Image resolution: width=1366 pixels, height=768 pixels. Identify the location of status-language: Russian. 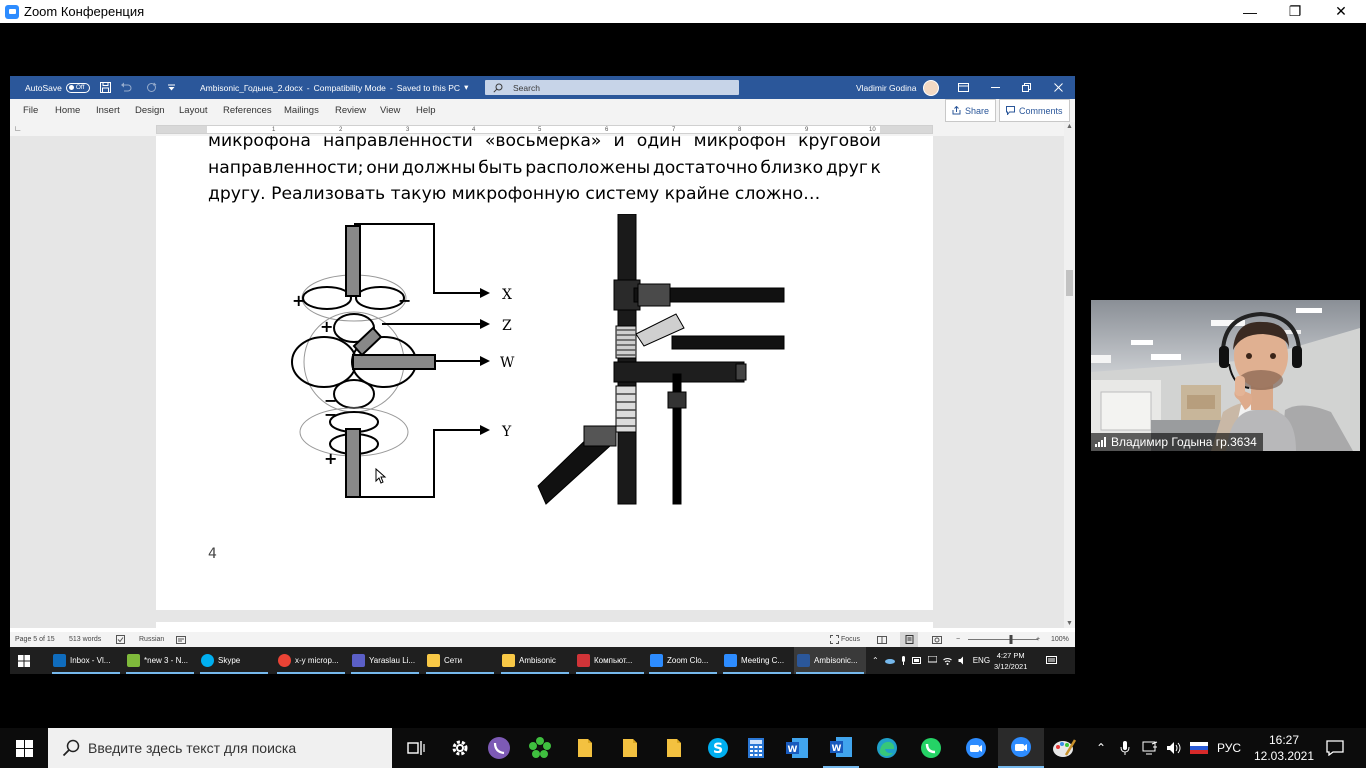
(151, 639).